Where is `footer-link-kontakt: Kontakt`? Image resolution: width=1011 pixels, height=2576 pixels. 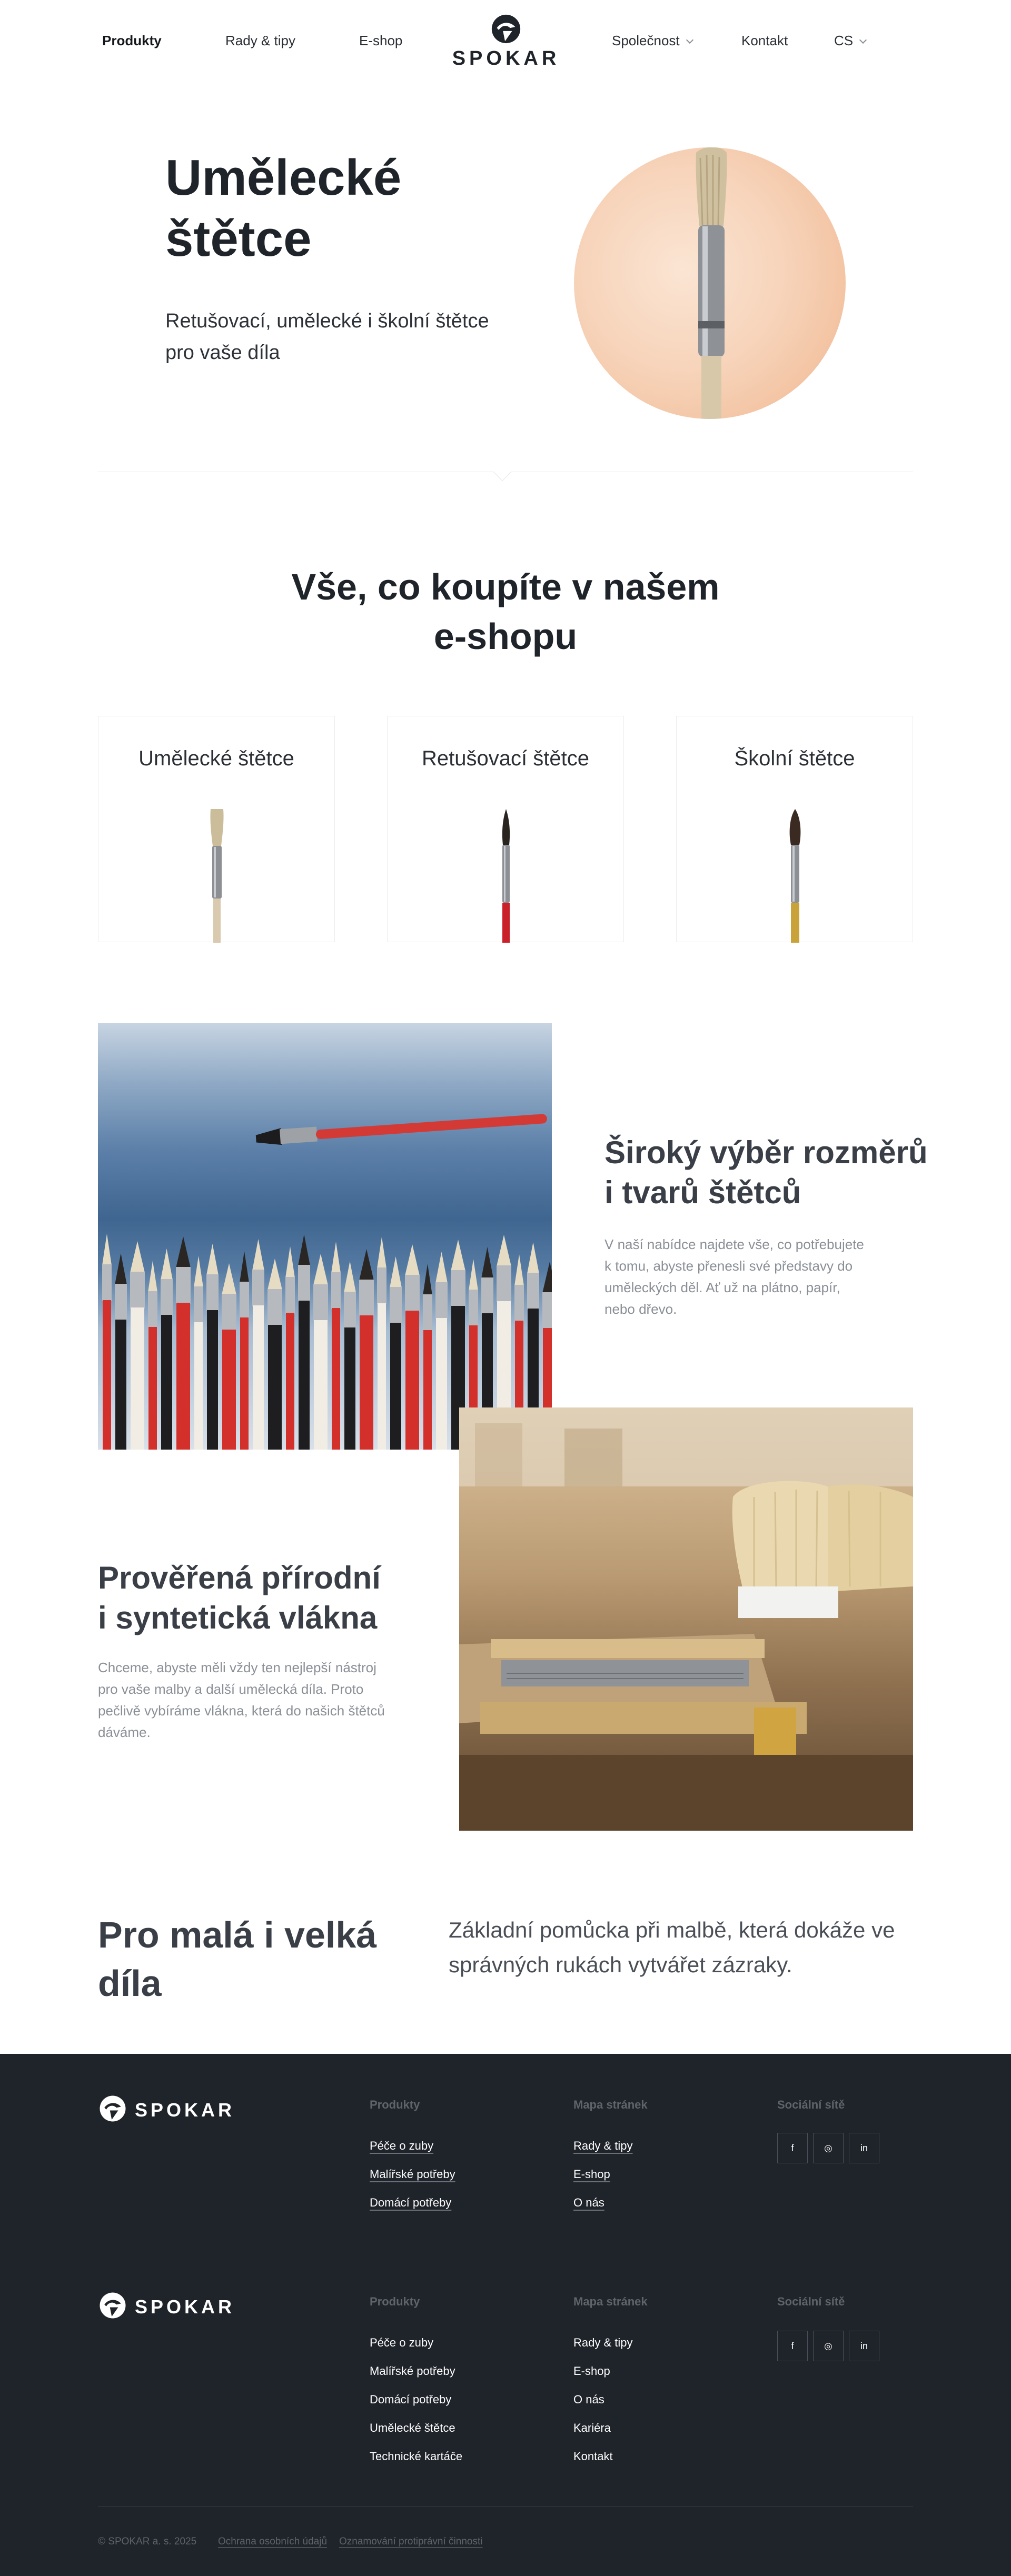 footer-link-kontakt: Kontakt is located at coordinates (593, 2457).